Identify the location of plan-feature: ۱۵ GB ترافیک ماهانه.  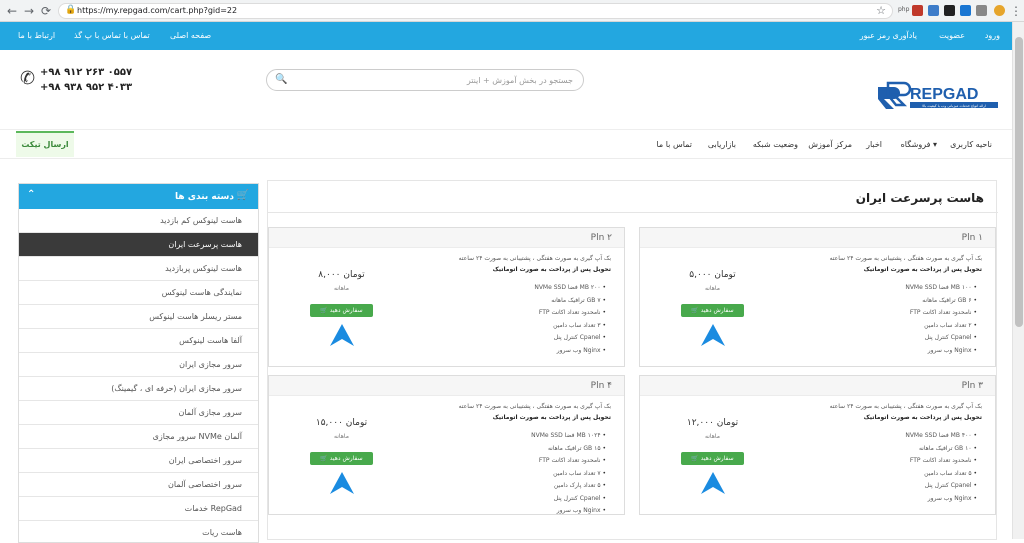
(511, 449).